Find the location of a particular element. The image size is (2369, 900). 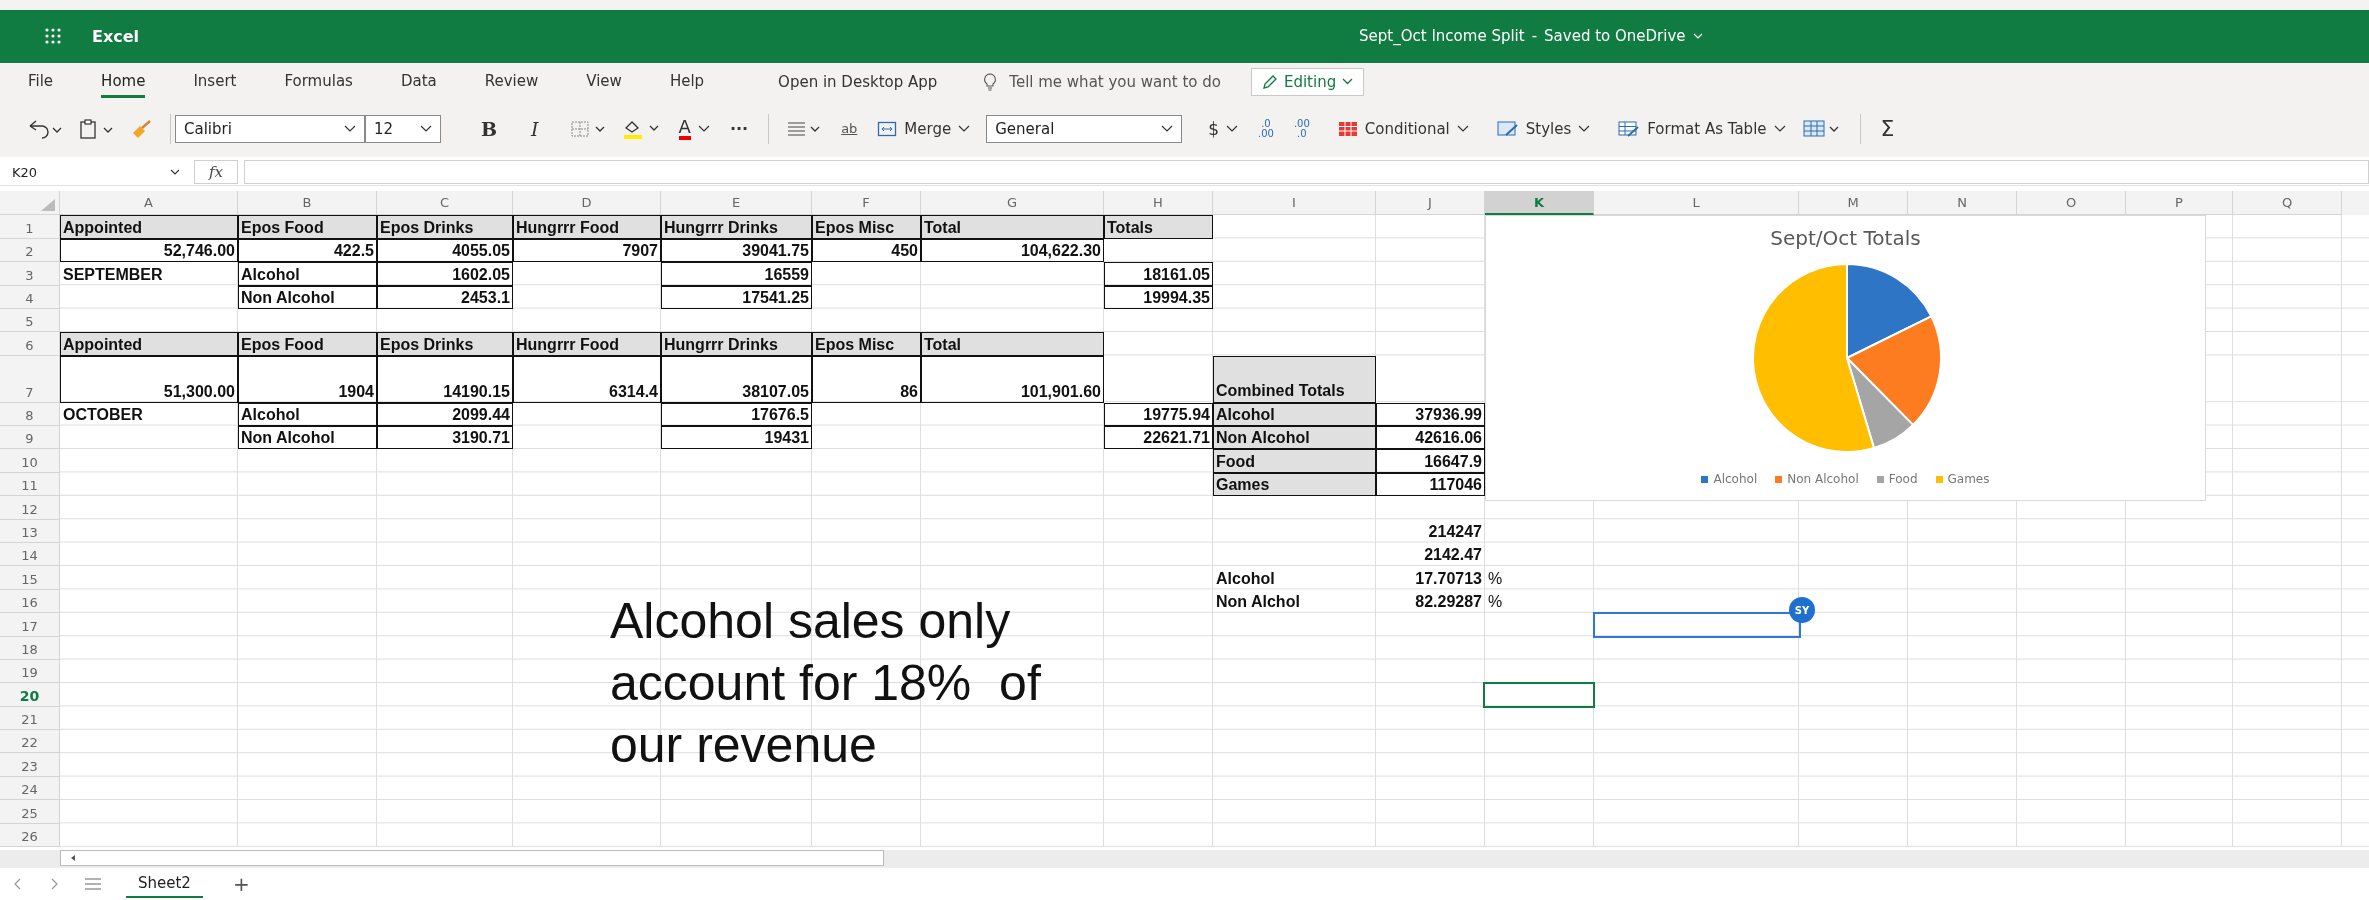

insert-function-button: fx is located at coordinates (216, 172).